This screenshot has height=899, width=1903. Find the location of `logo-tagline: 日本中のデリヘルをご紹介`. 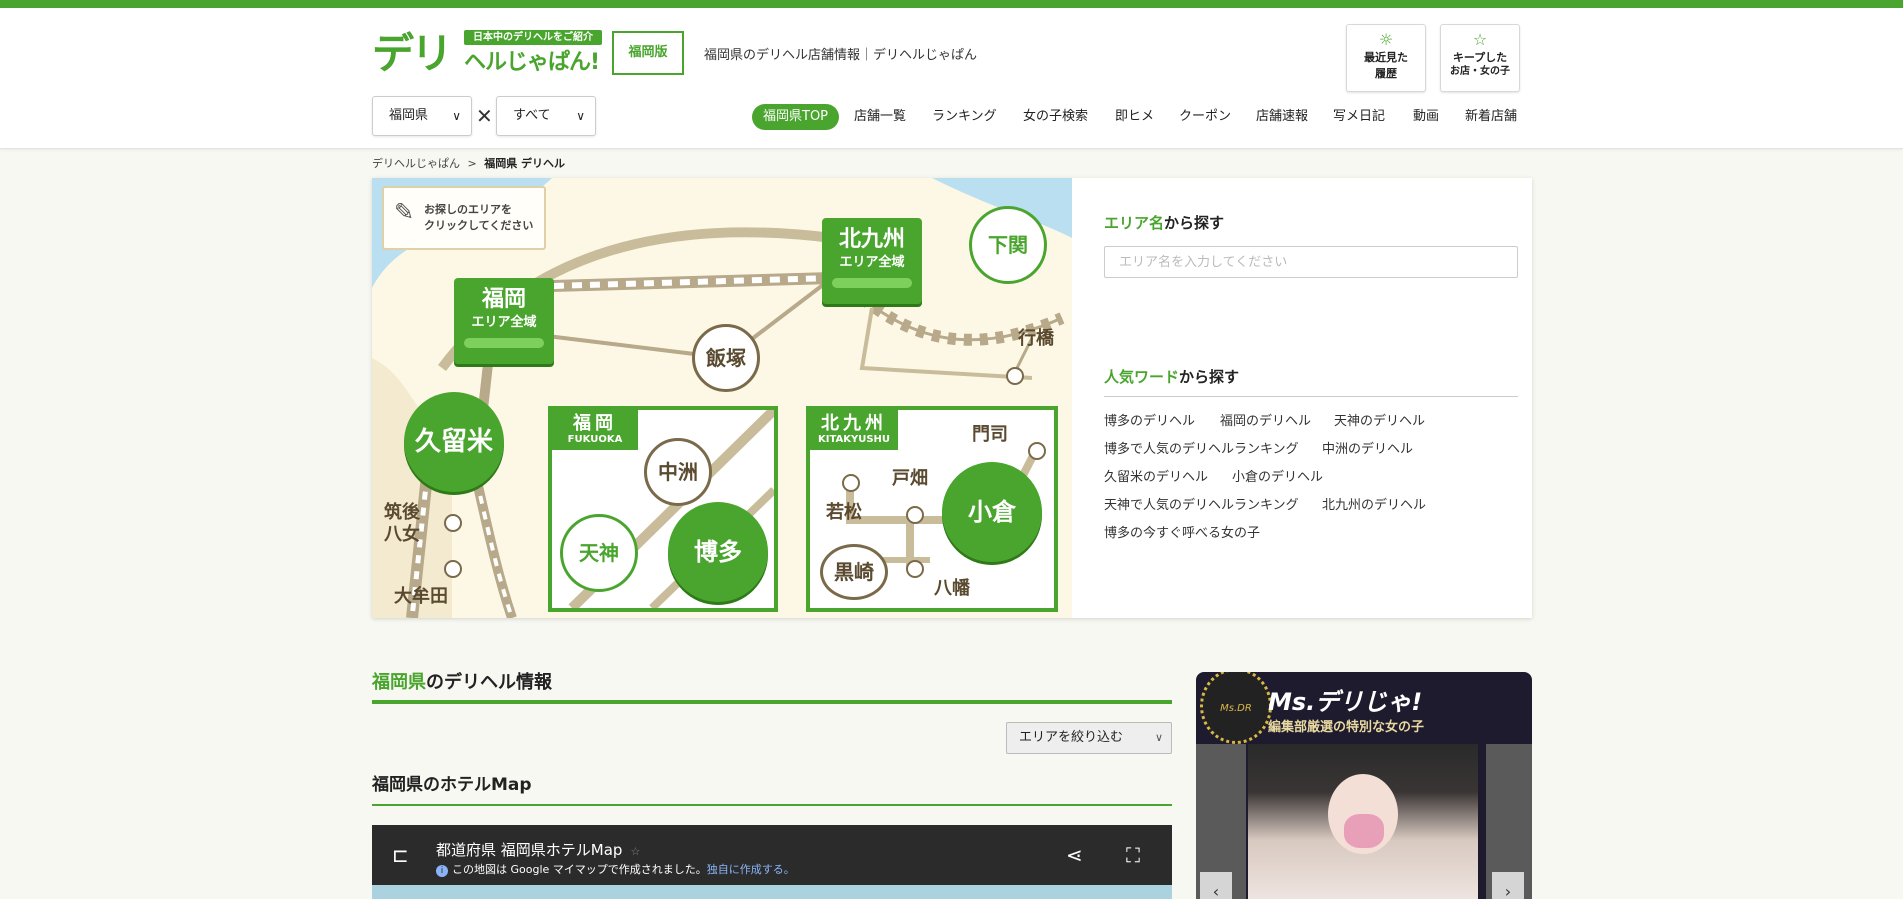

logo-tagline: 日本中のデリヘルをご紹介 is located at coordinates (533, 37).